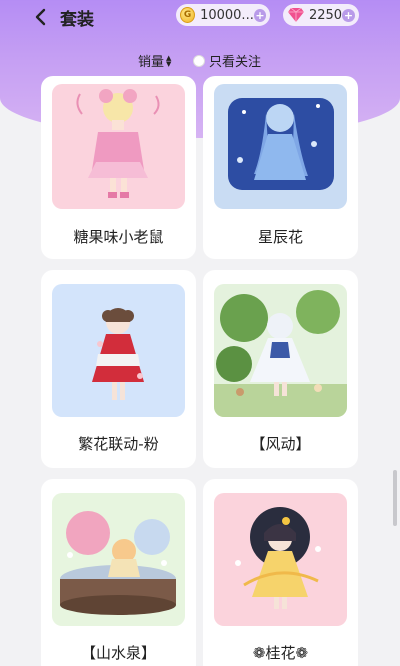 This screenshot has height=666, width=400. What do you see at coordinates (77, 20) in the screenshot?
I see `page-title: 套装` at bounding box center [77, 20].